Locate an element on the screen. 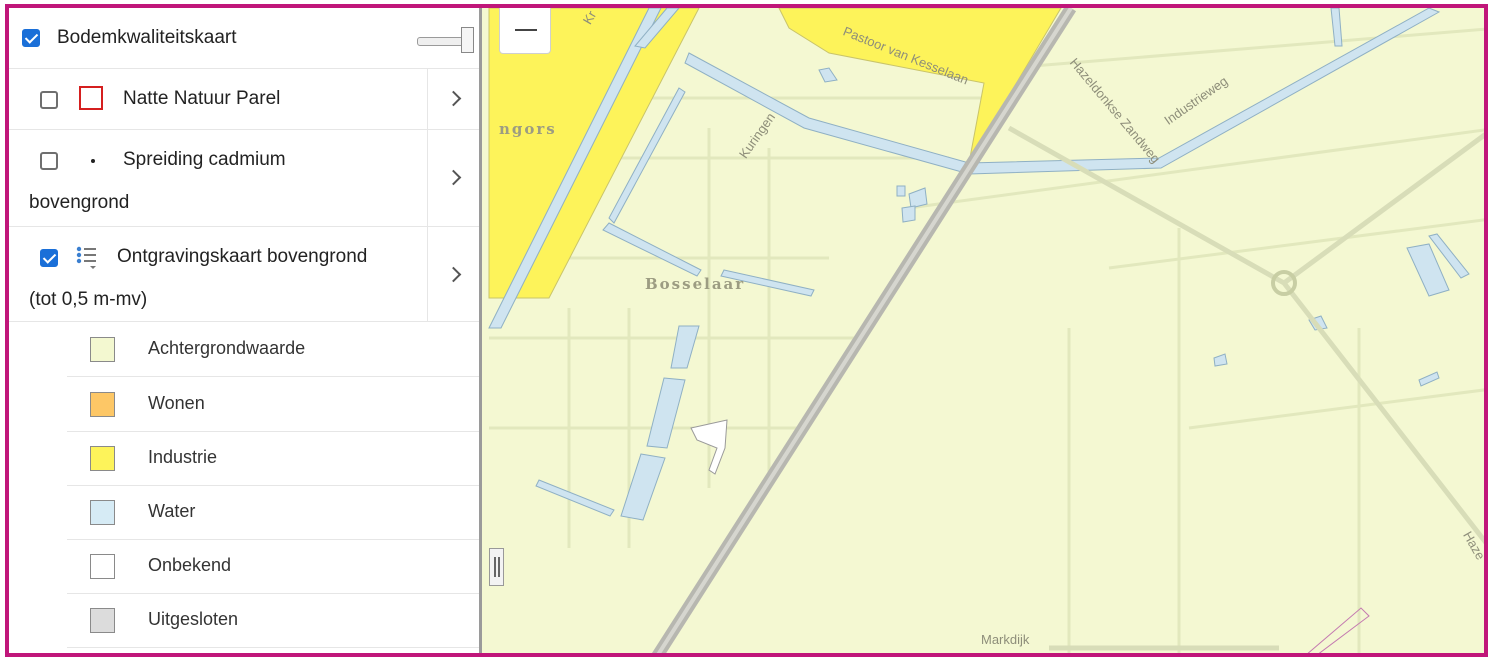 This screenshot has width=1493, height=661. red-outline-square-icon is located at coordinates (91, 98).